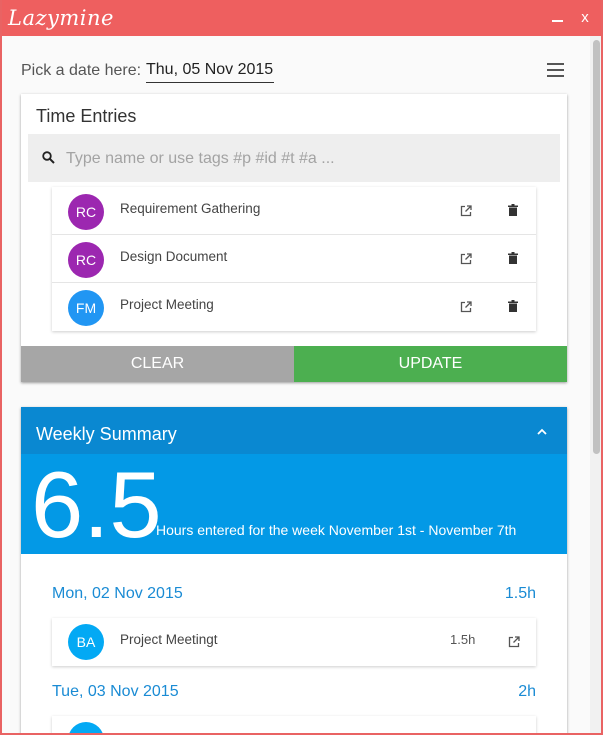 Image resolution: width=603 pixels, height=735 pixels. I want to click on list-item: BA Project Meetingt 1.5h, so click(294, 642).